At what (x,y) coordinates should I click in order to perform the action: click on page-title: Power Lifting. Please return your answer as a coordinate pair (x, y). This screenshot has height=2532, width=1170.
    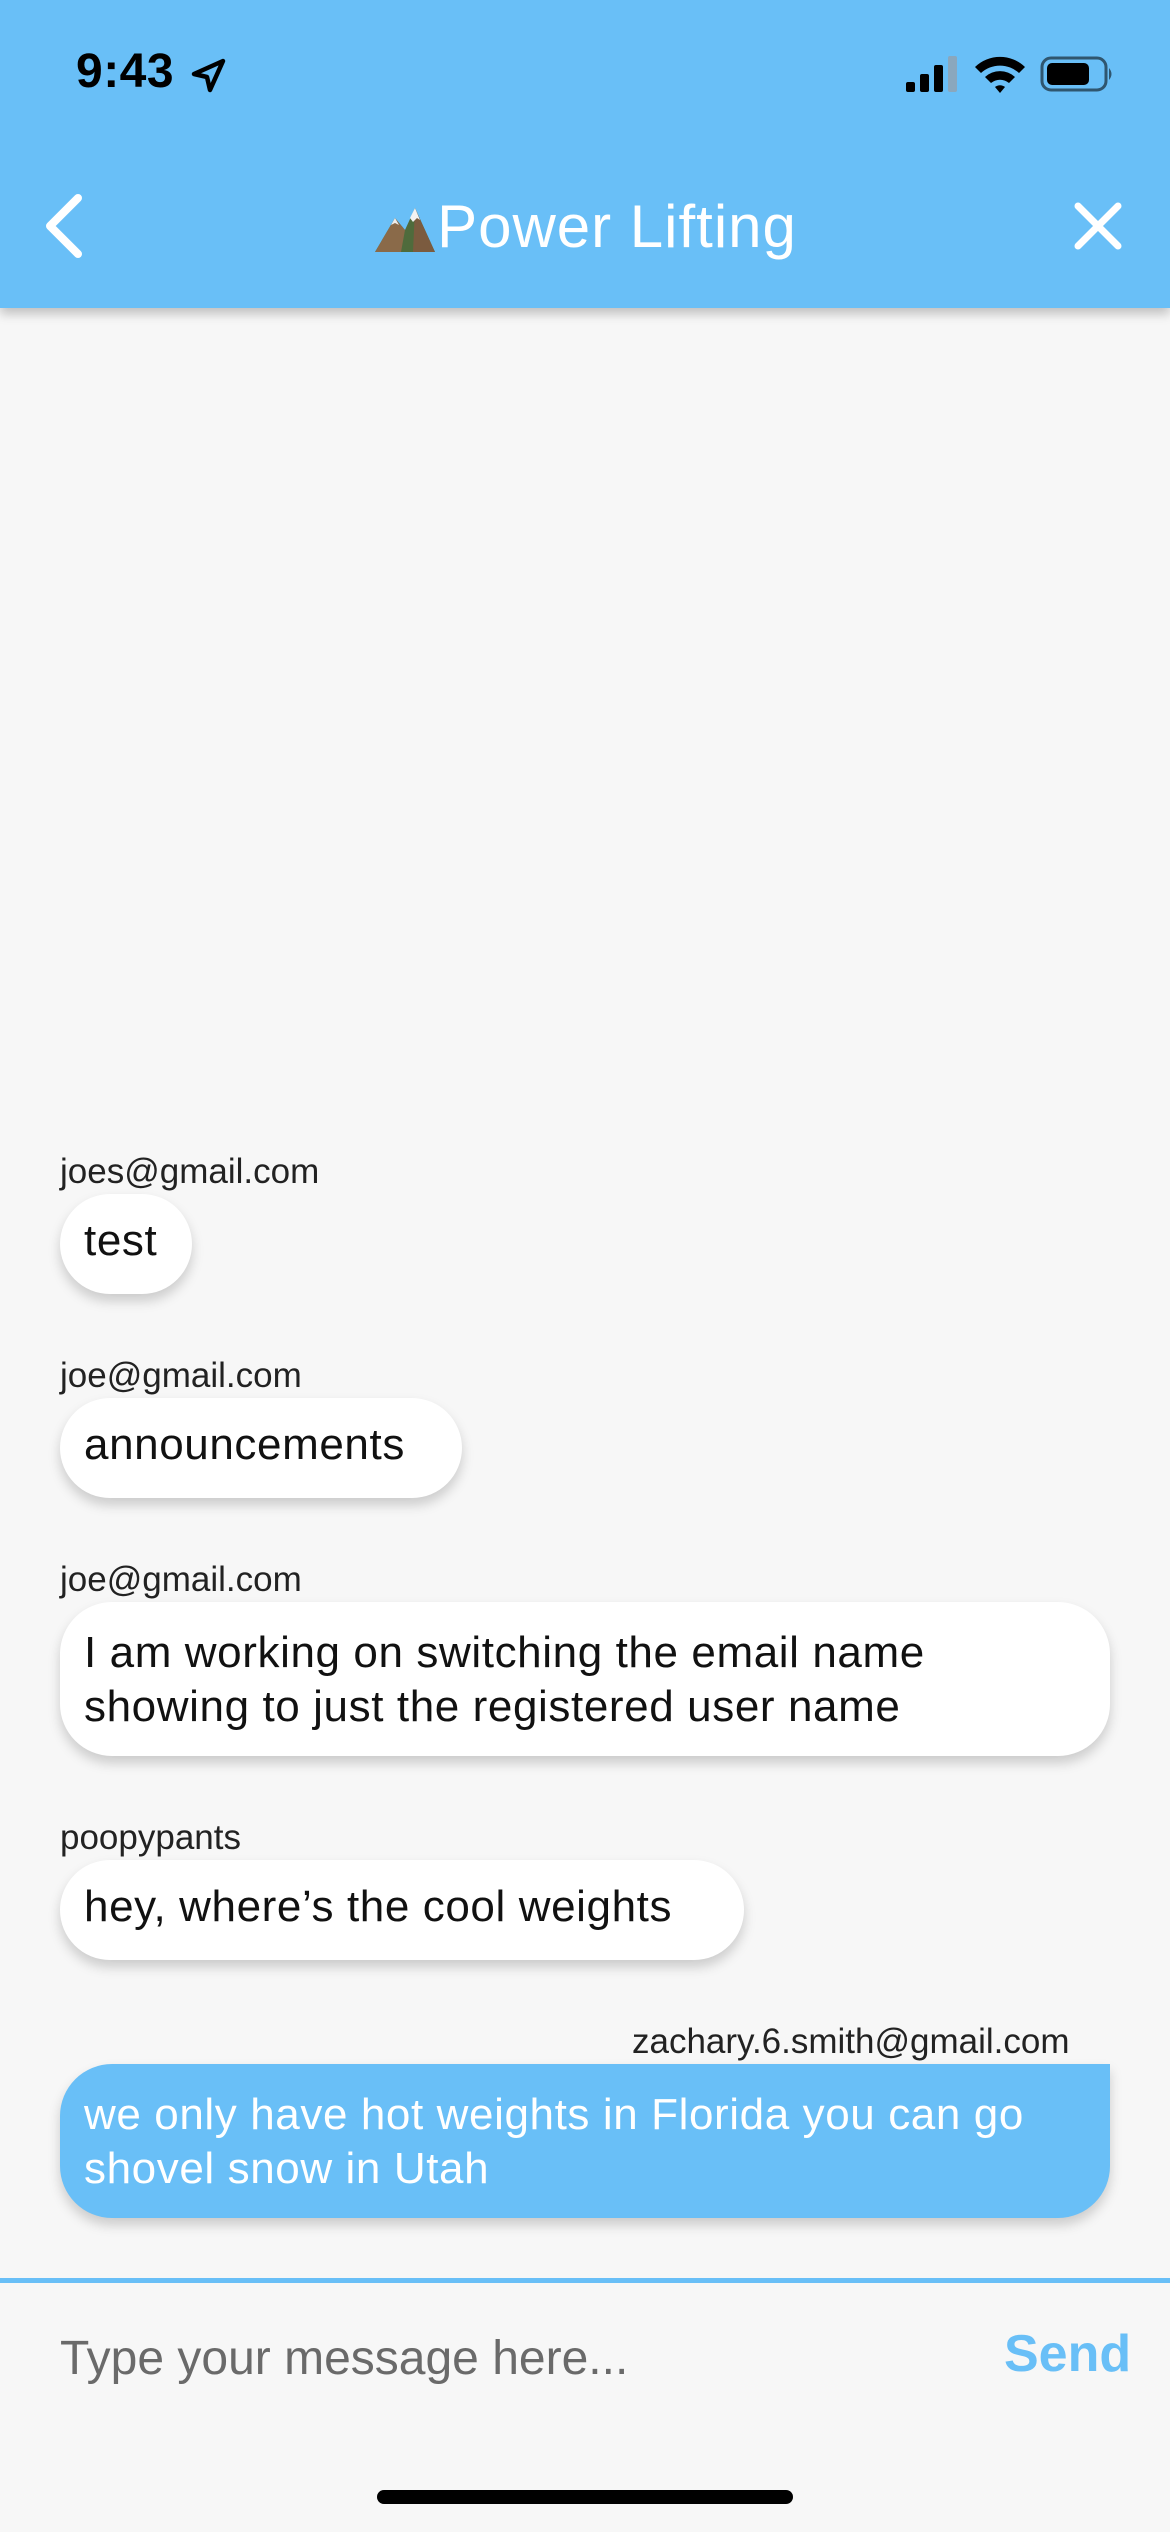
    Looking at the image, I should click on (617, 226).